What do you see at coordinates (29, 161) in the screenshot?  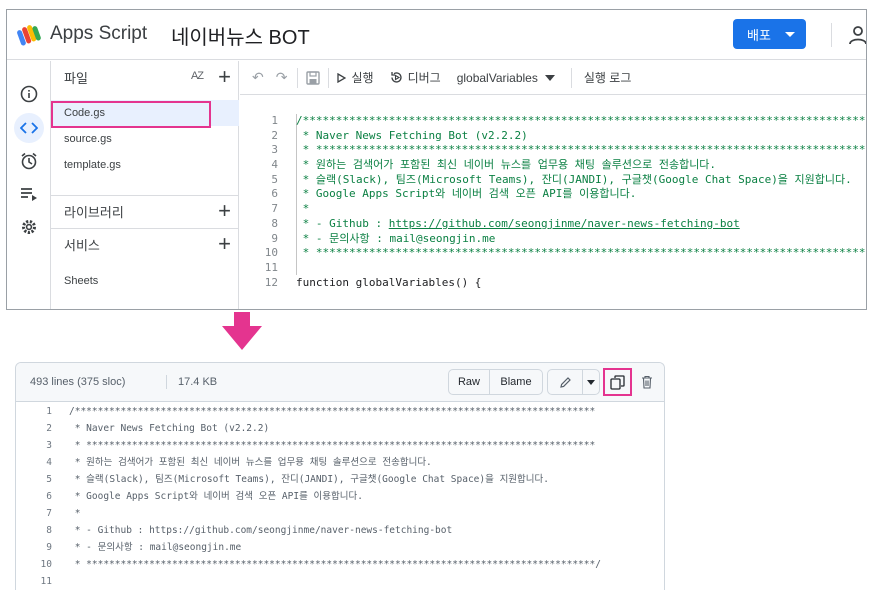 I see `clock-icon` at bounding box center [29, 161].